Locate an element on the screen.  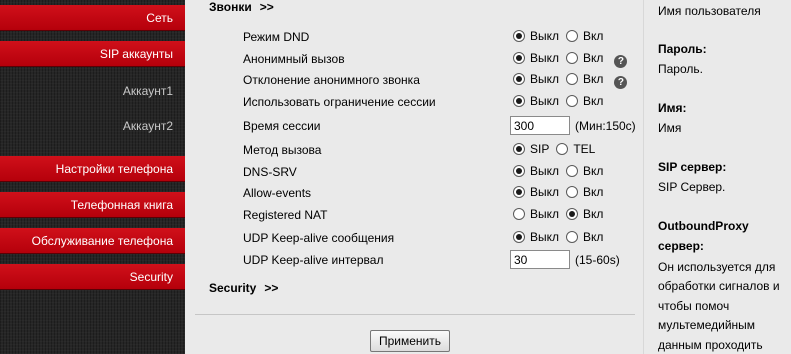
radio-group: SIP TEL is located at coordinates (557, 150).